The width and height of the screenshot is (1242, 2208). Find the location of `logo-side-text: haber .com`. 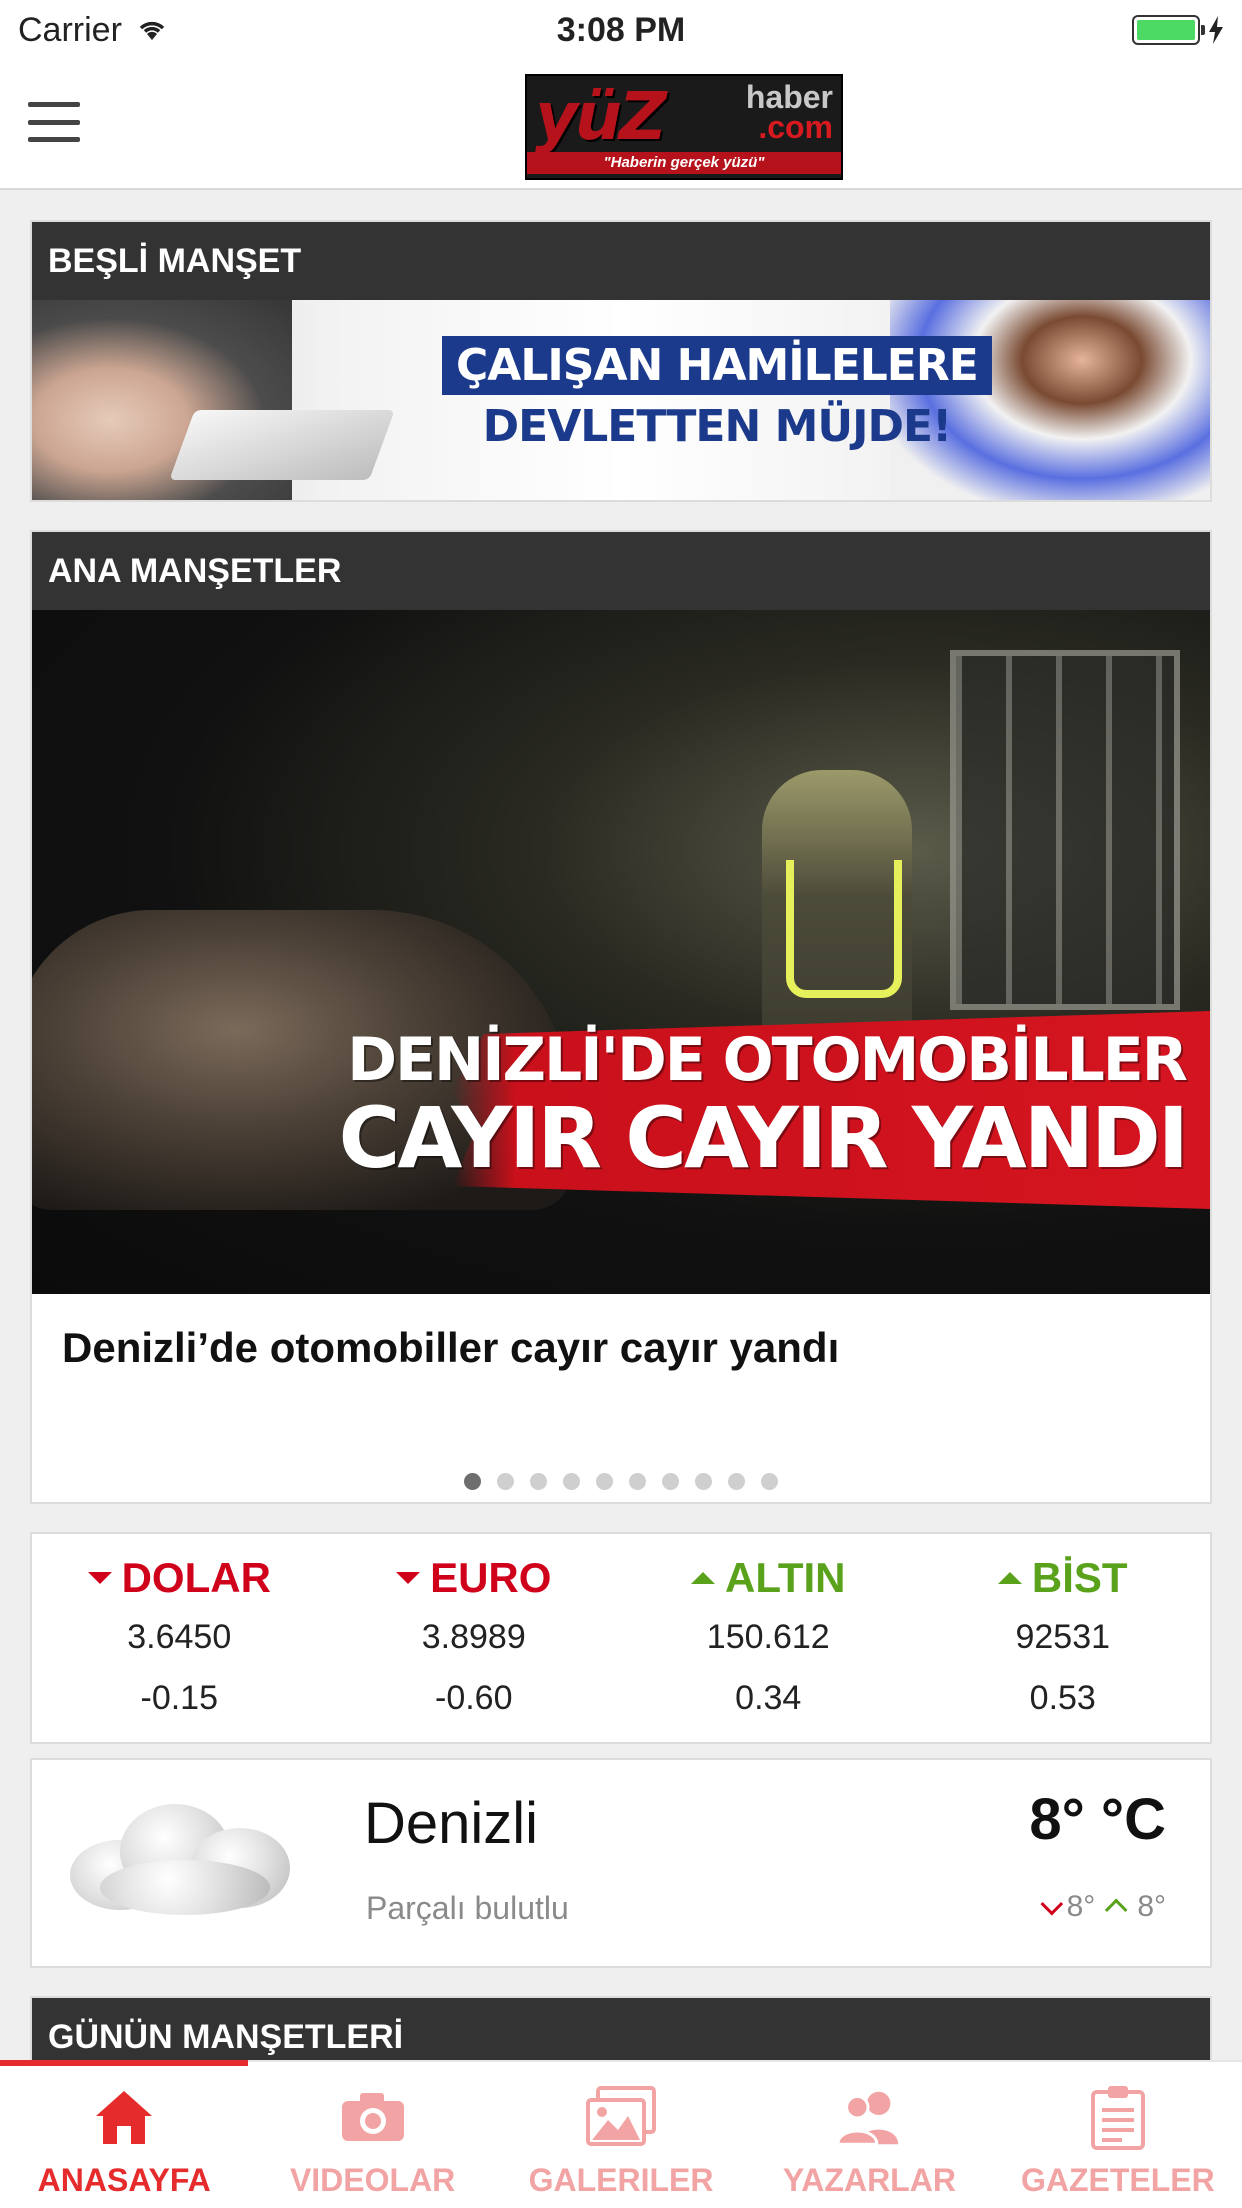

logo-side-text: haber .com is located at coordinates (789, 112).